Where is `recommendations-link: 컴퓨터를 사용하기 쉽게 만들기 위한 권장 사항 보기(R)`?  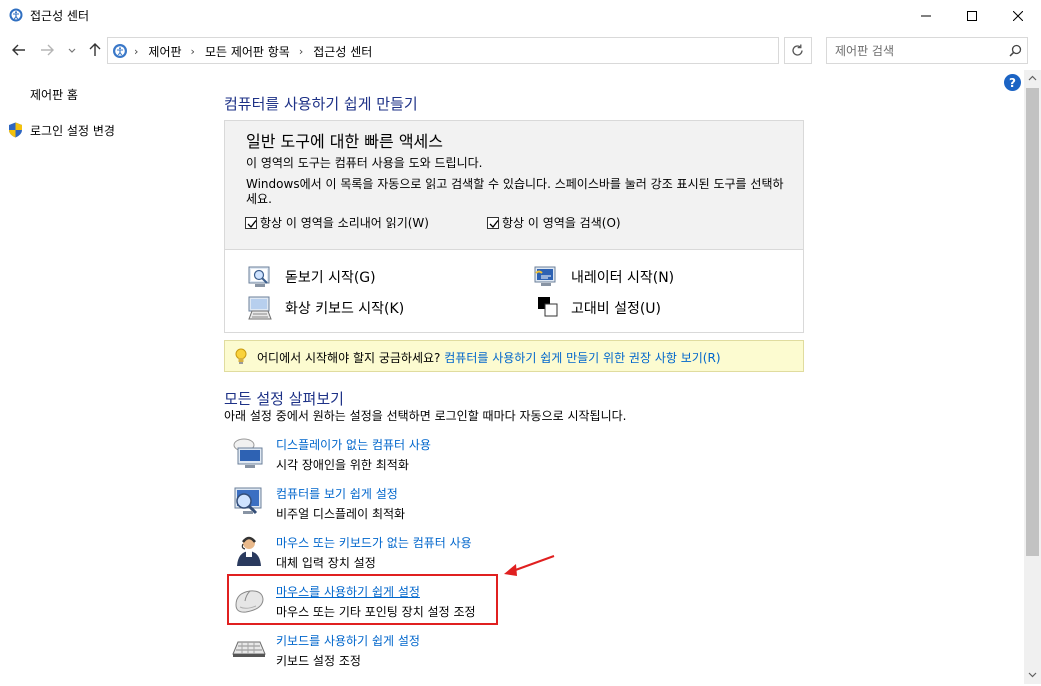
recommendations-link: 컴퓨터를 사용하기 쉽게 만들기 위한 권장 사항 보기(R) is located at coordinates (582, 358).